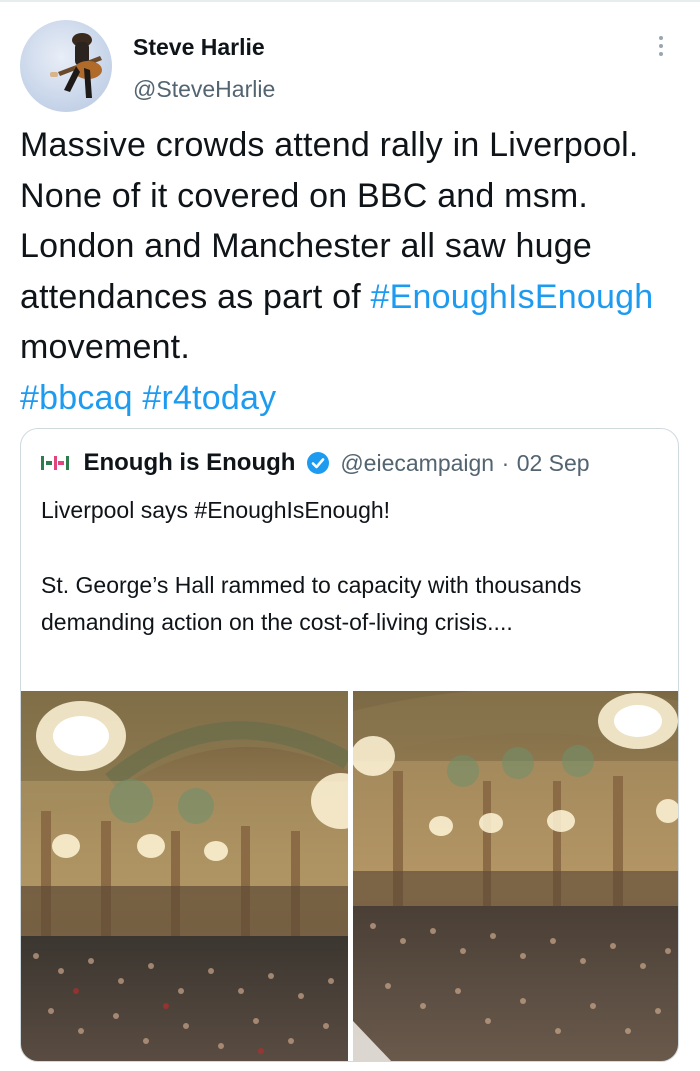 The width and height of the screenshot is (700, 1071). I want to click on verified-badge-icon, so click(317, 463).